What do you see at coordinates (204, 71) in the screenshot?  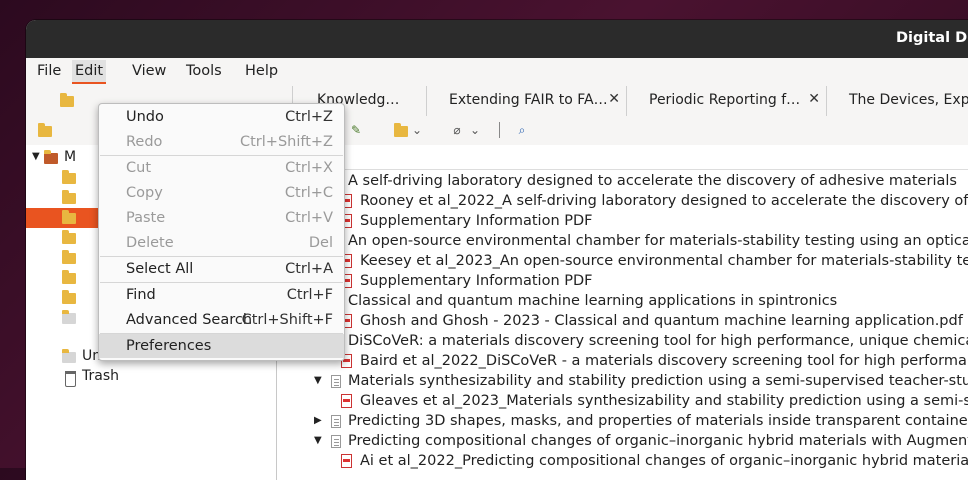 I see `menu-tools: Tools` at bounding box center [204, 71].